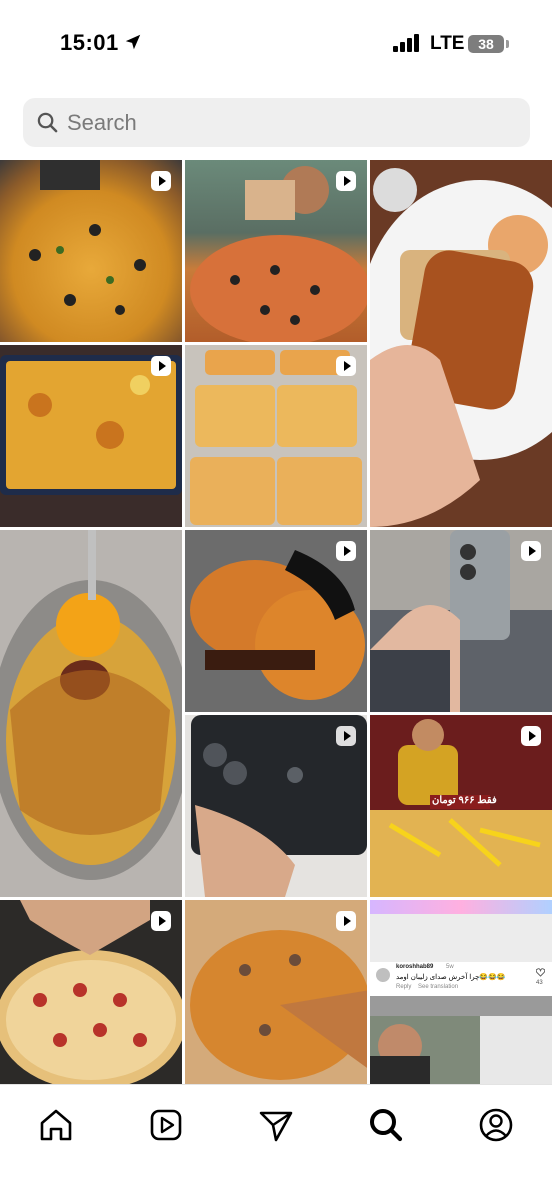 The height and width of the screenshot is (1200, 552). Describe the element at coordinates (461, 907) in the screenshot. I see `tile-header-strip` at that location.